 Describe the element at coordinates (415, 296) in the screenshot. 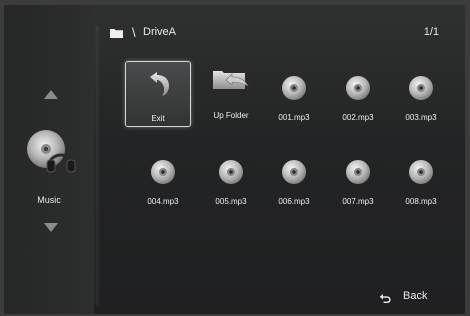

I see `back-label: Back` at that location.